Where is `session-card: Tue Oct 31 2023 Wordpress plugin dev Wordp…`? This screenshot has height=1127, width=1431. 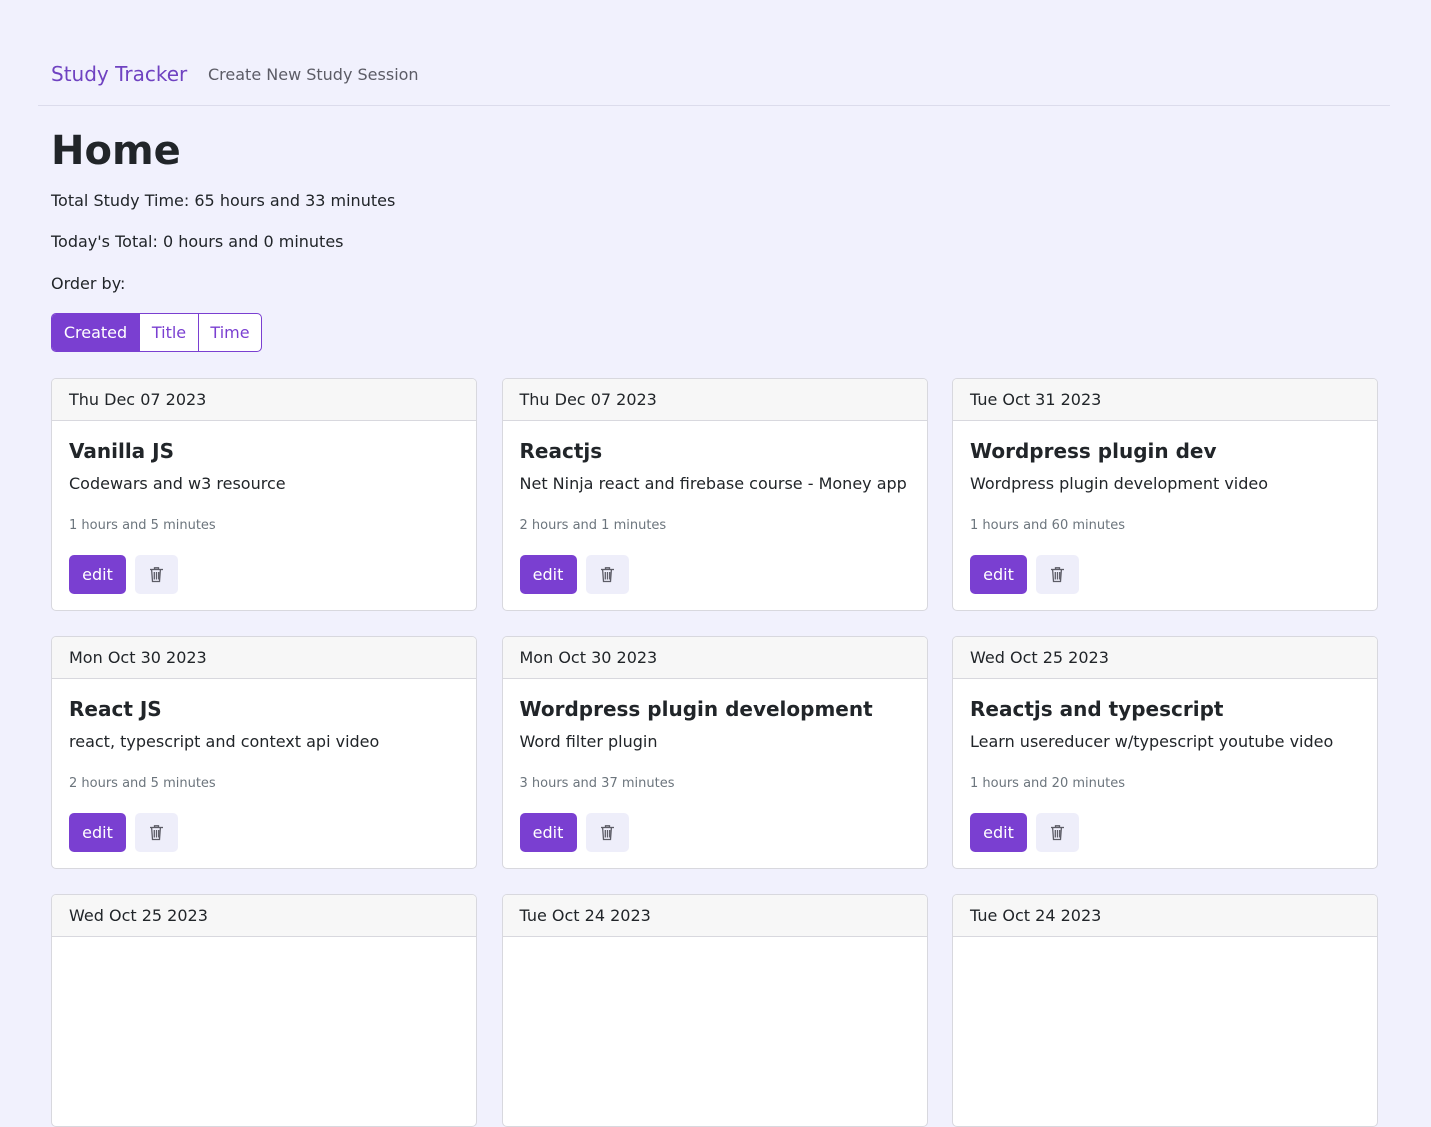 session-card: Tue Oct 31 2023 Wordpress plugin dev Wordp… is located at coordinates (1165, 494).